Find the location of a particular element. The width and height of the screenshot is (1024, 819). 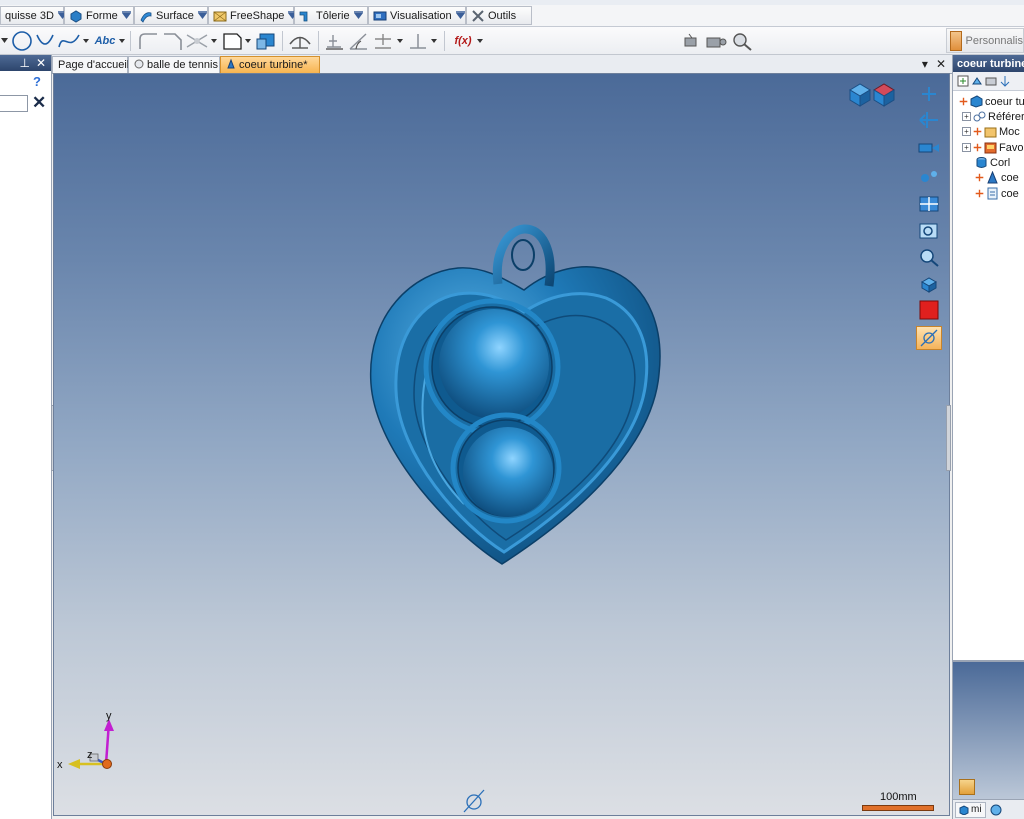

tree-filter-icon is located at coordinates (963, 81).